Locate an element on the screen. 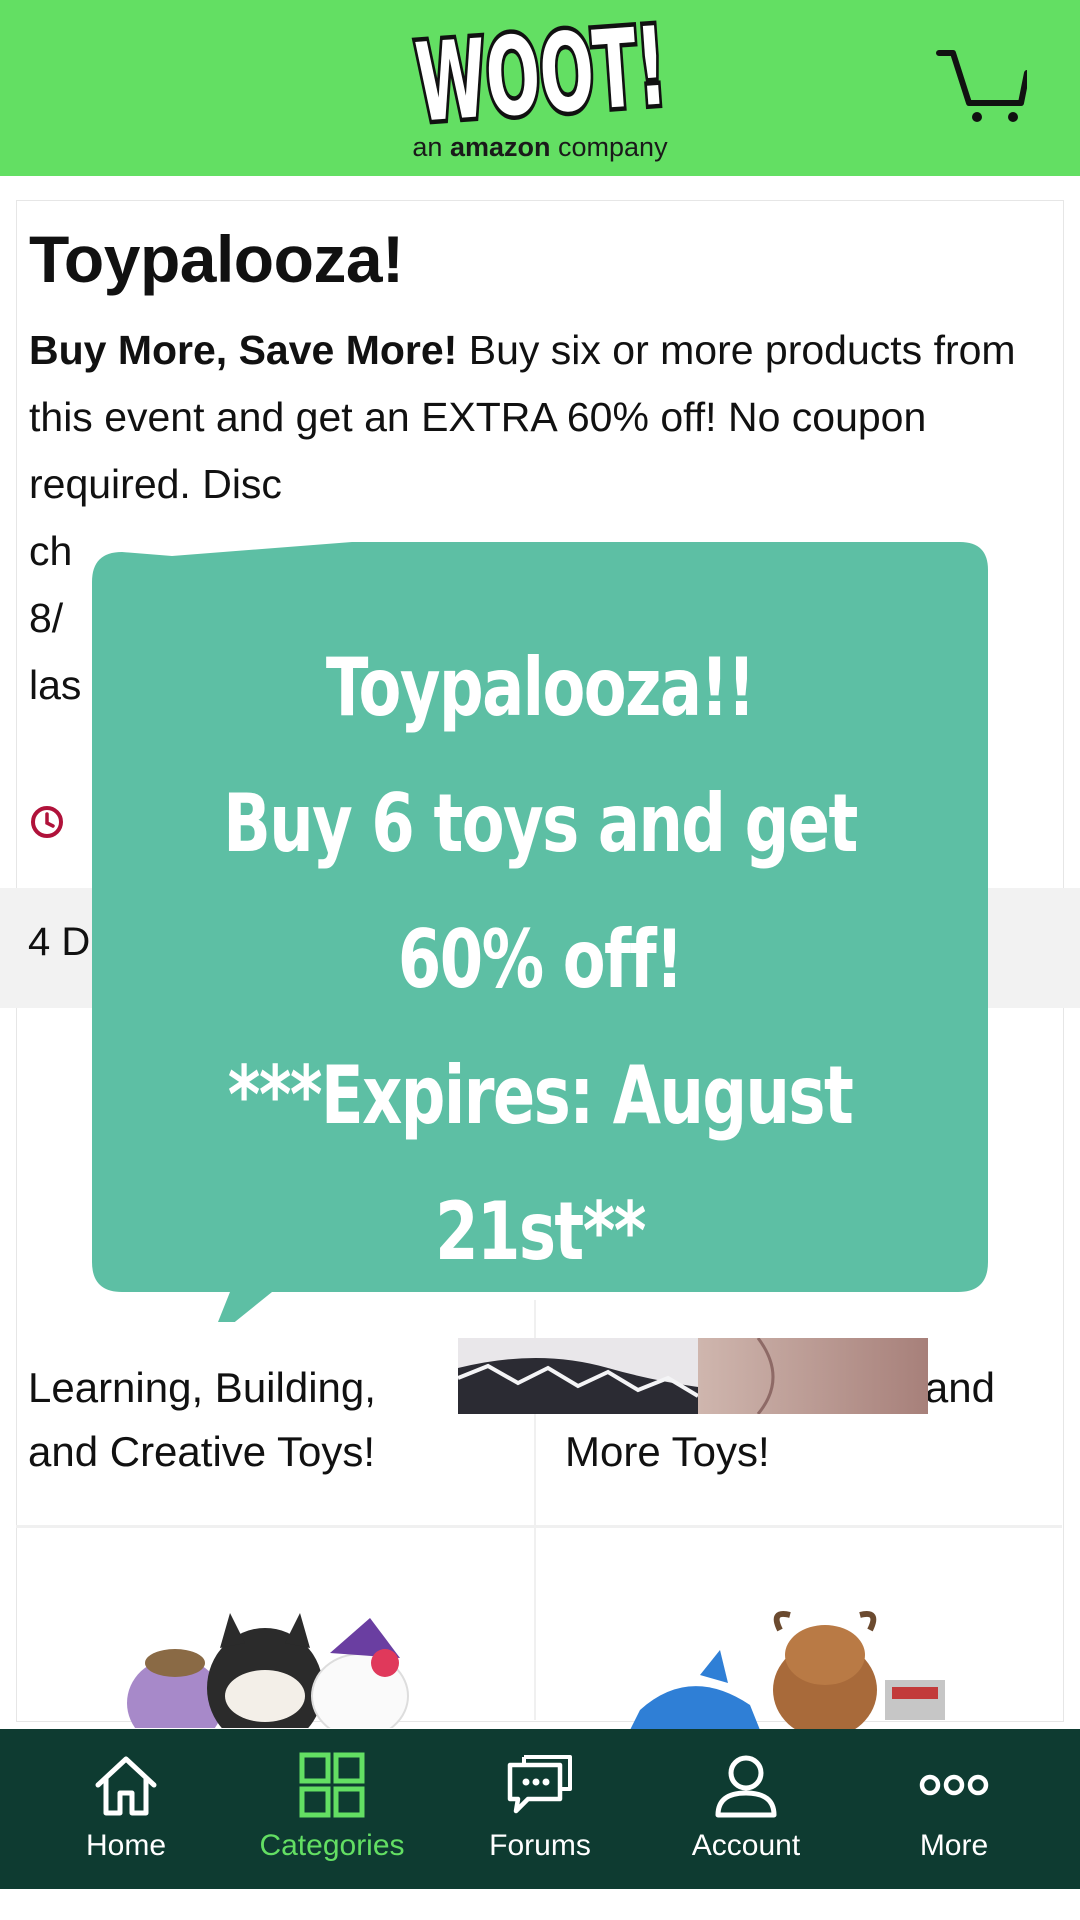  description-fragment: 8/ is located at coordinates (46, 618).